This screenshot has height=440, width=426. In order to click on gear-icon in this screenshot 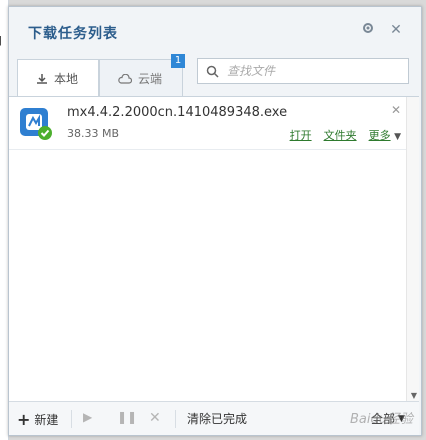, I will do `click(368, 28)`.